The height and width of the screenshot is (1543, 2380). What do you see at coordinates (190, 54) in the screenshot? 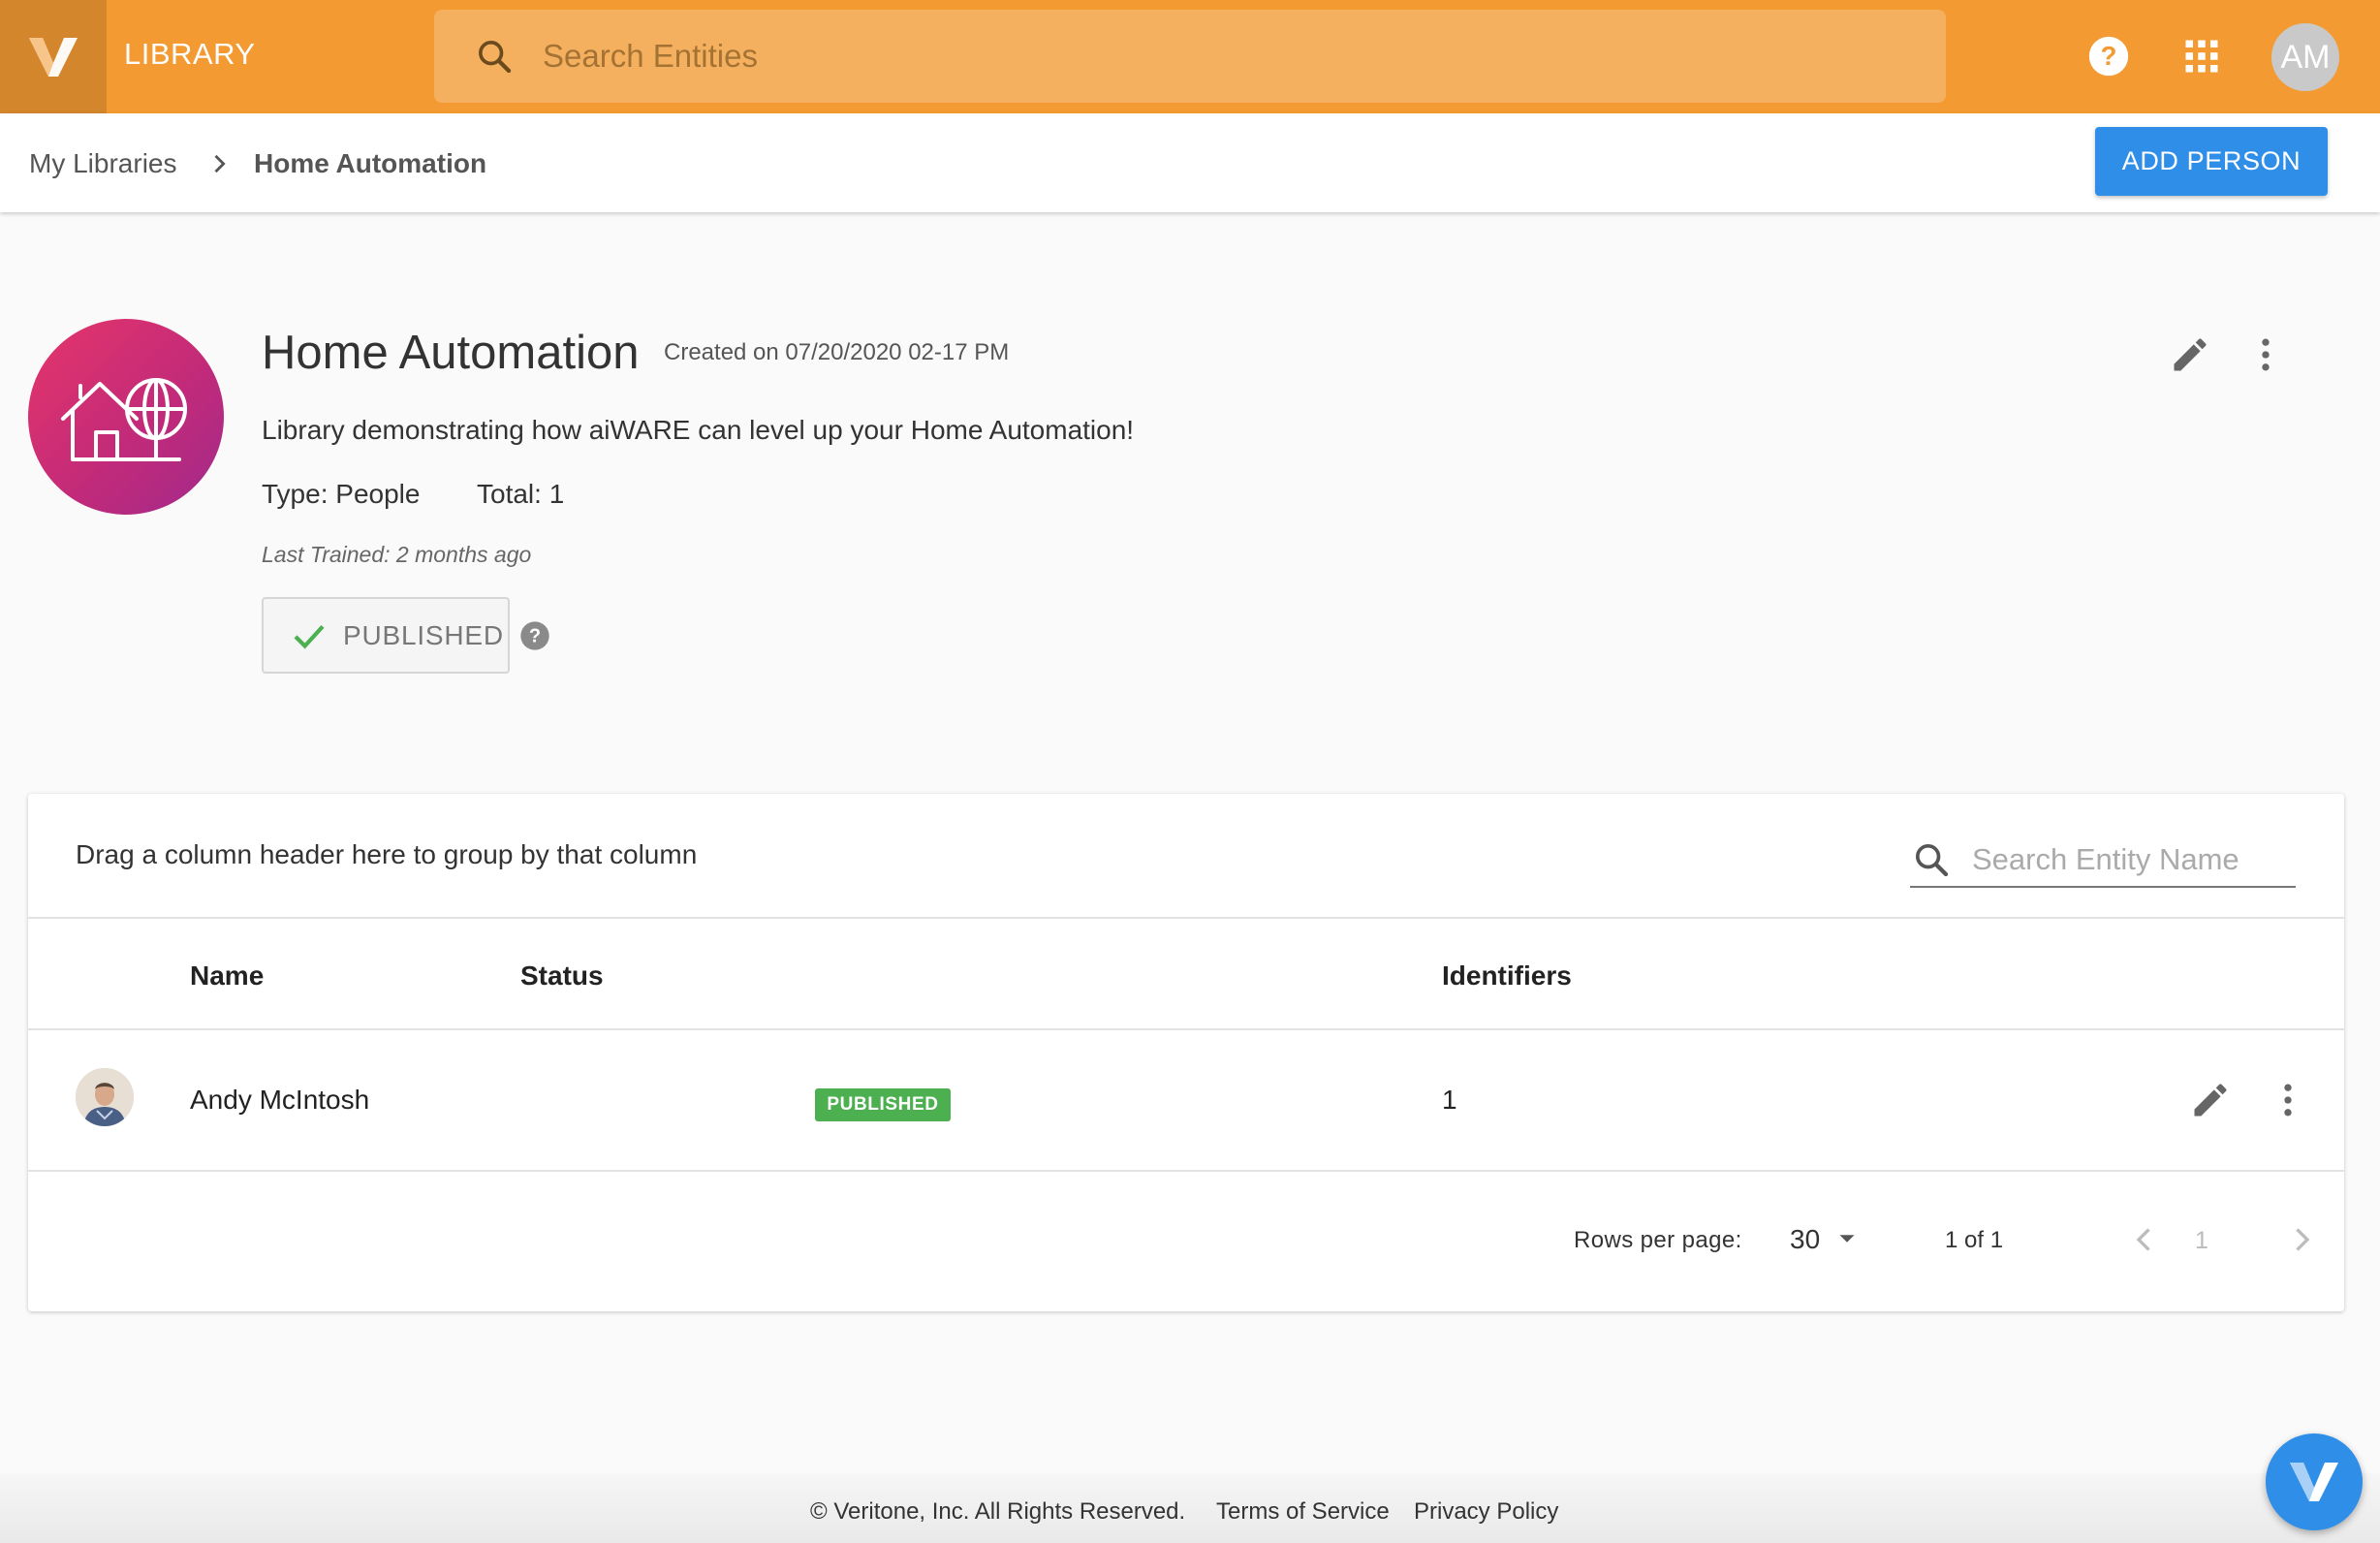
I see `app-title: LIBRARY` at bounding box center [190, 54].